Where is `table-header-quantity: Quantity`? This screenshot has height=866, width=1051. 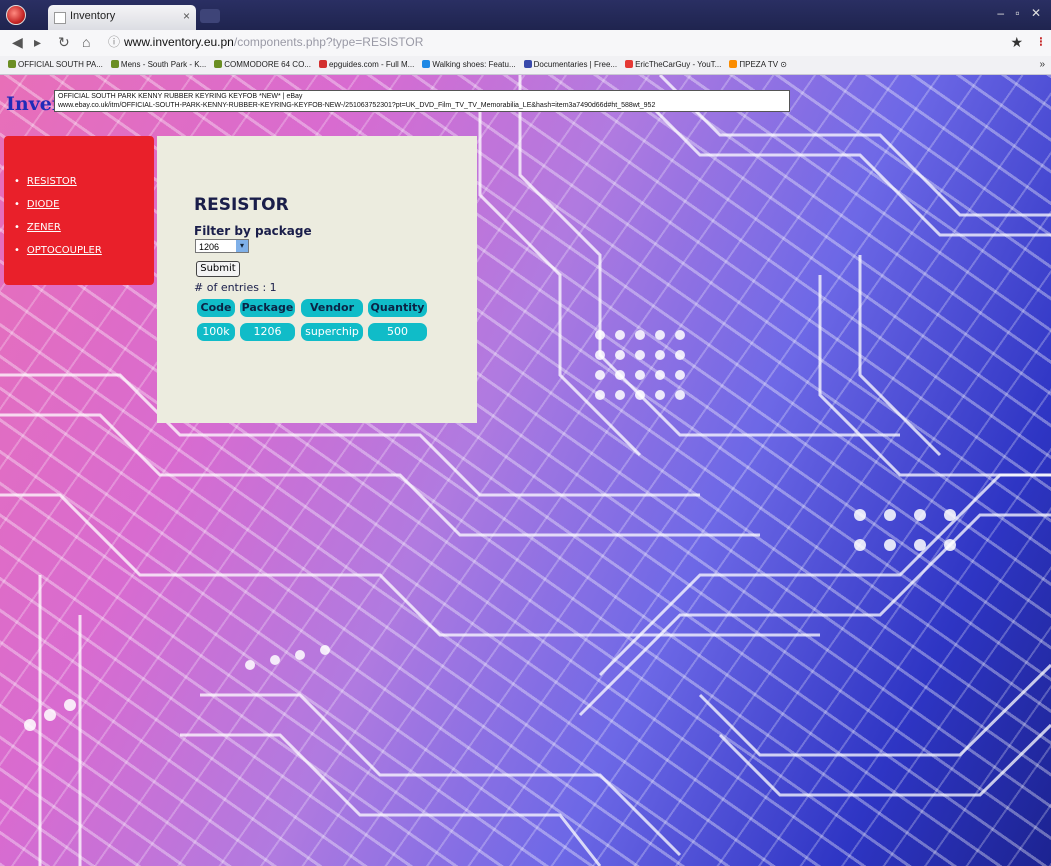
table-header-quantity: Quantity is located at coordinates (397, 308).